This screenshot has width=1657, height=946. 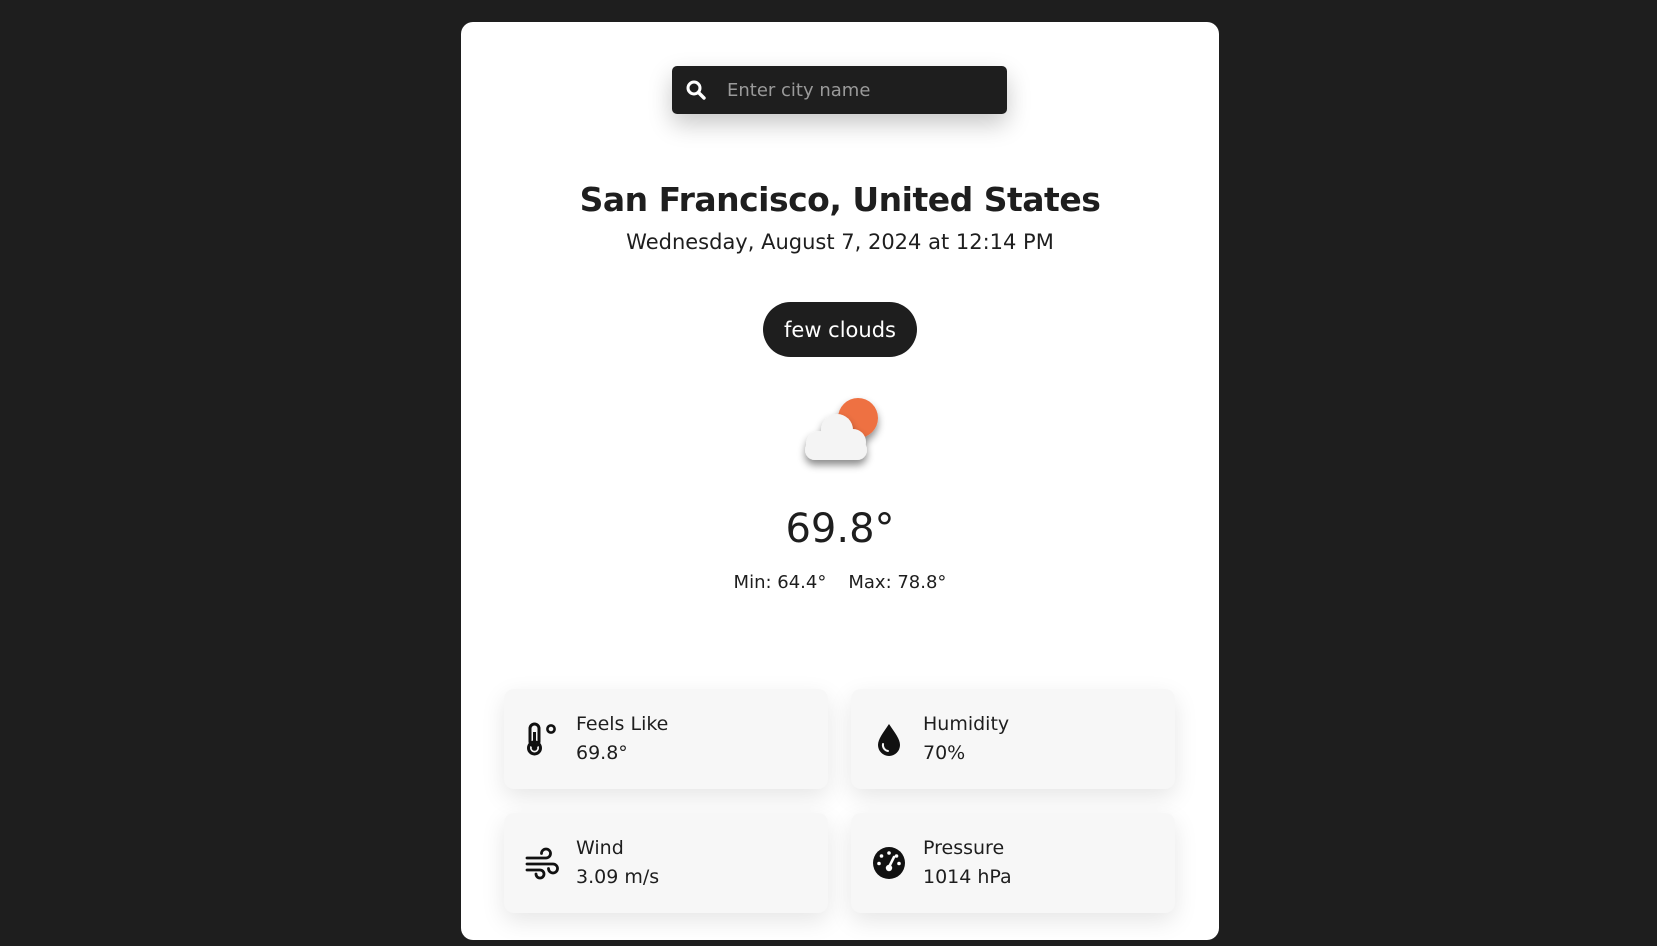 What do you see at coordinates (602, 753) in the screenshot?
I see `detail-value: 69.8°` at bounding box center [602, 753].